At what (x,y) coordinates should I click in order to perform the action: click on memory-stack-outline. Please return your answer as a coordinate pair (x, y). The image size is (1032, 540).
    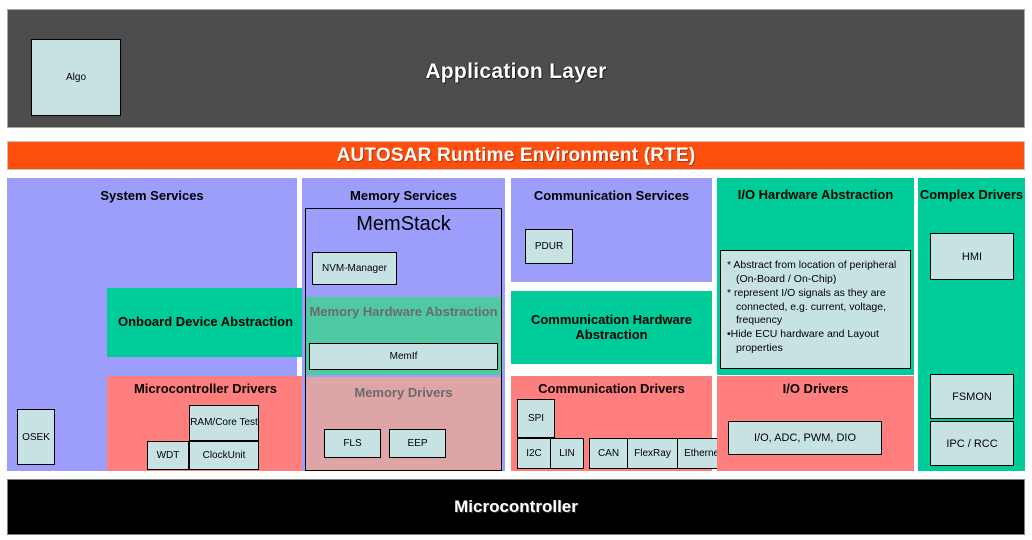
    Looking at the image, I should click on (403, 339).